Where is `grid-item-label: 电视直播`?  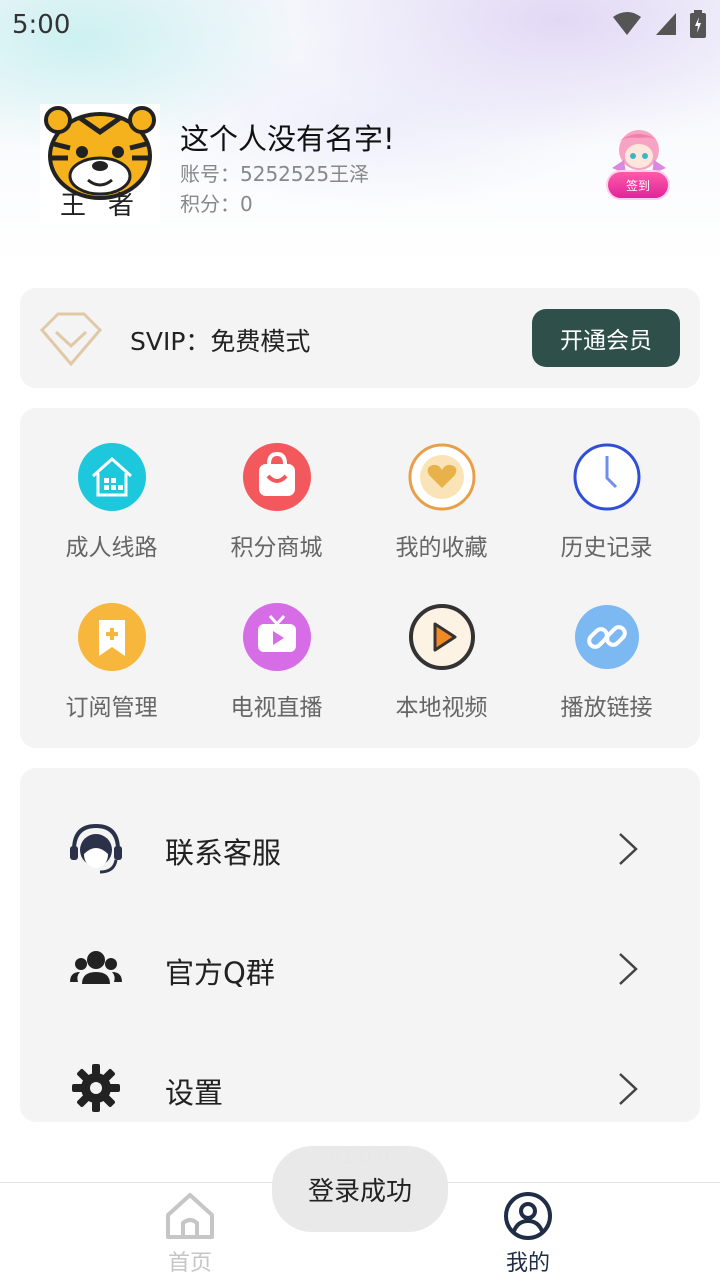 grid-item-label: 电视直播 is located at coordinates (276, 708).